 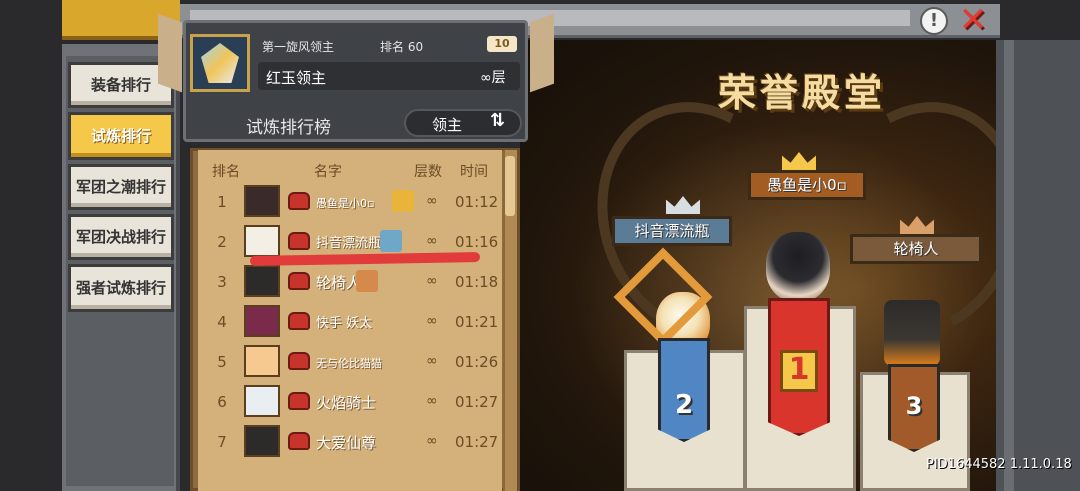 I want to click on sidebar-item-label: 军团之潮排行, so click(x=120, y=186).